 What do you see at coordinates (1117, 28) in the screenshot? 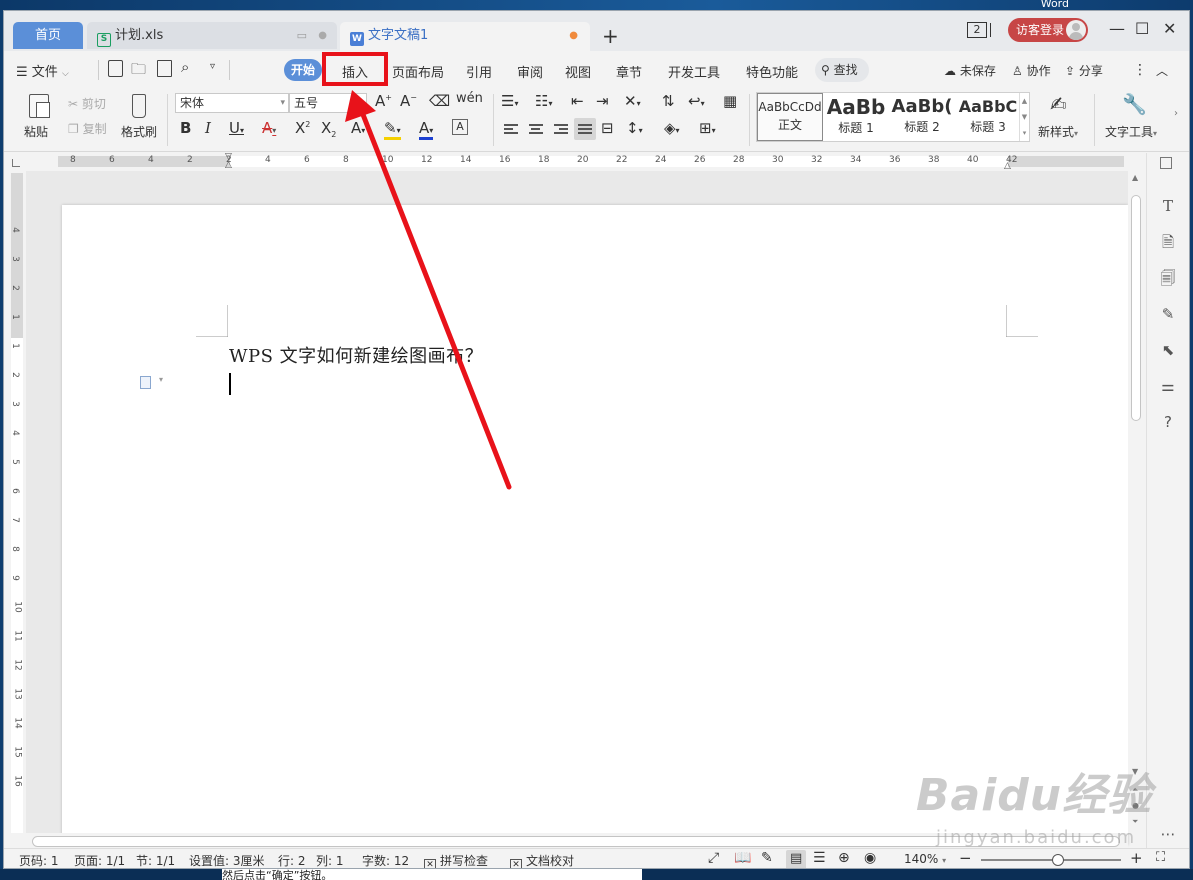
I see `minimize-icon: —` at bounding box center [1117, 28].